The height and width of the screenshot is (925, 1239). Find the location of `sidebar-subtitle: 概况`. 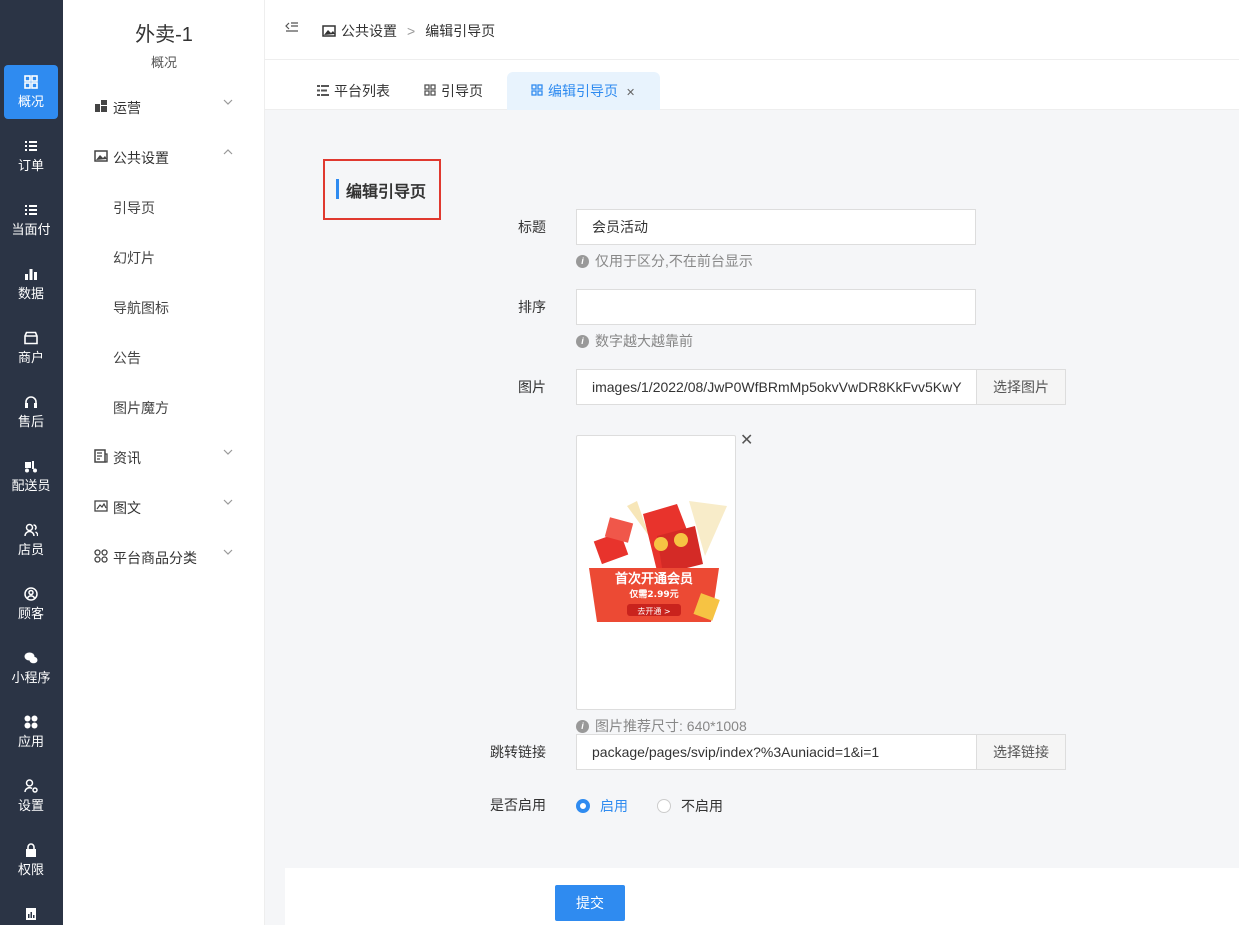

sidebar-subtitle: 概况 is located at coordinates (163, 62).